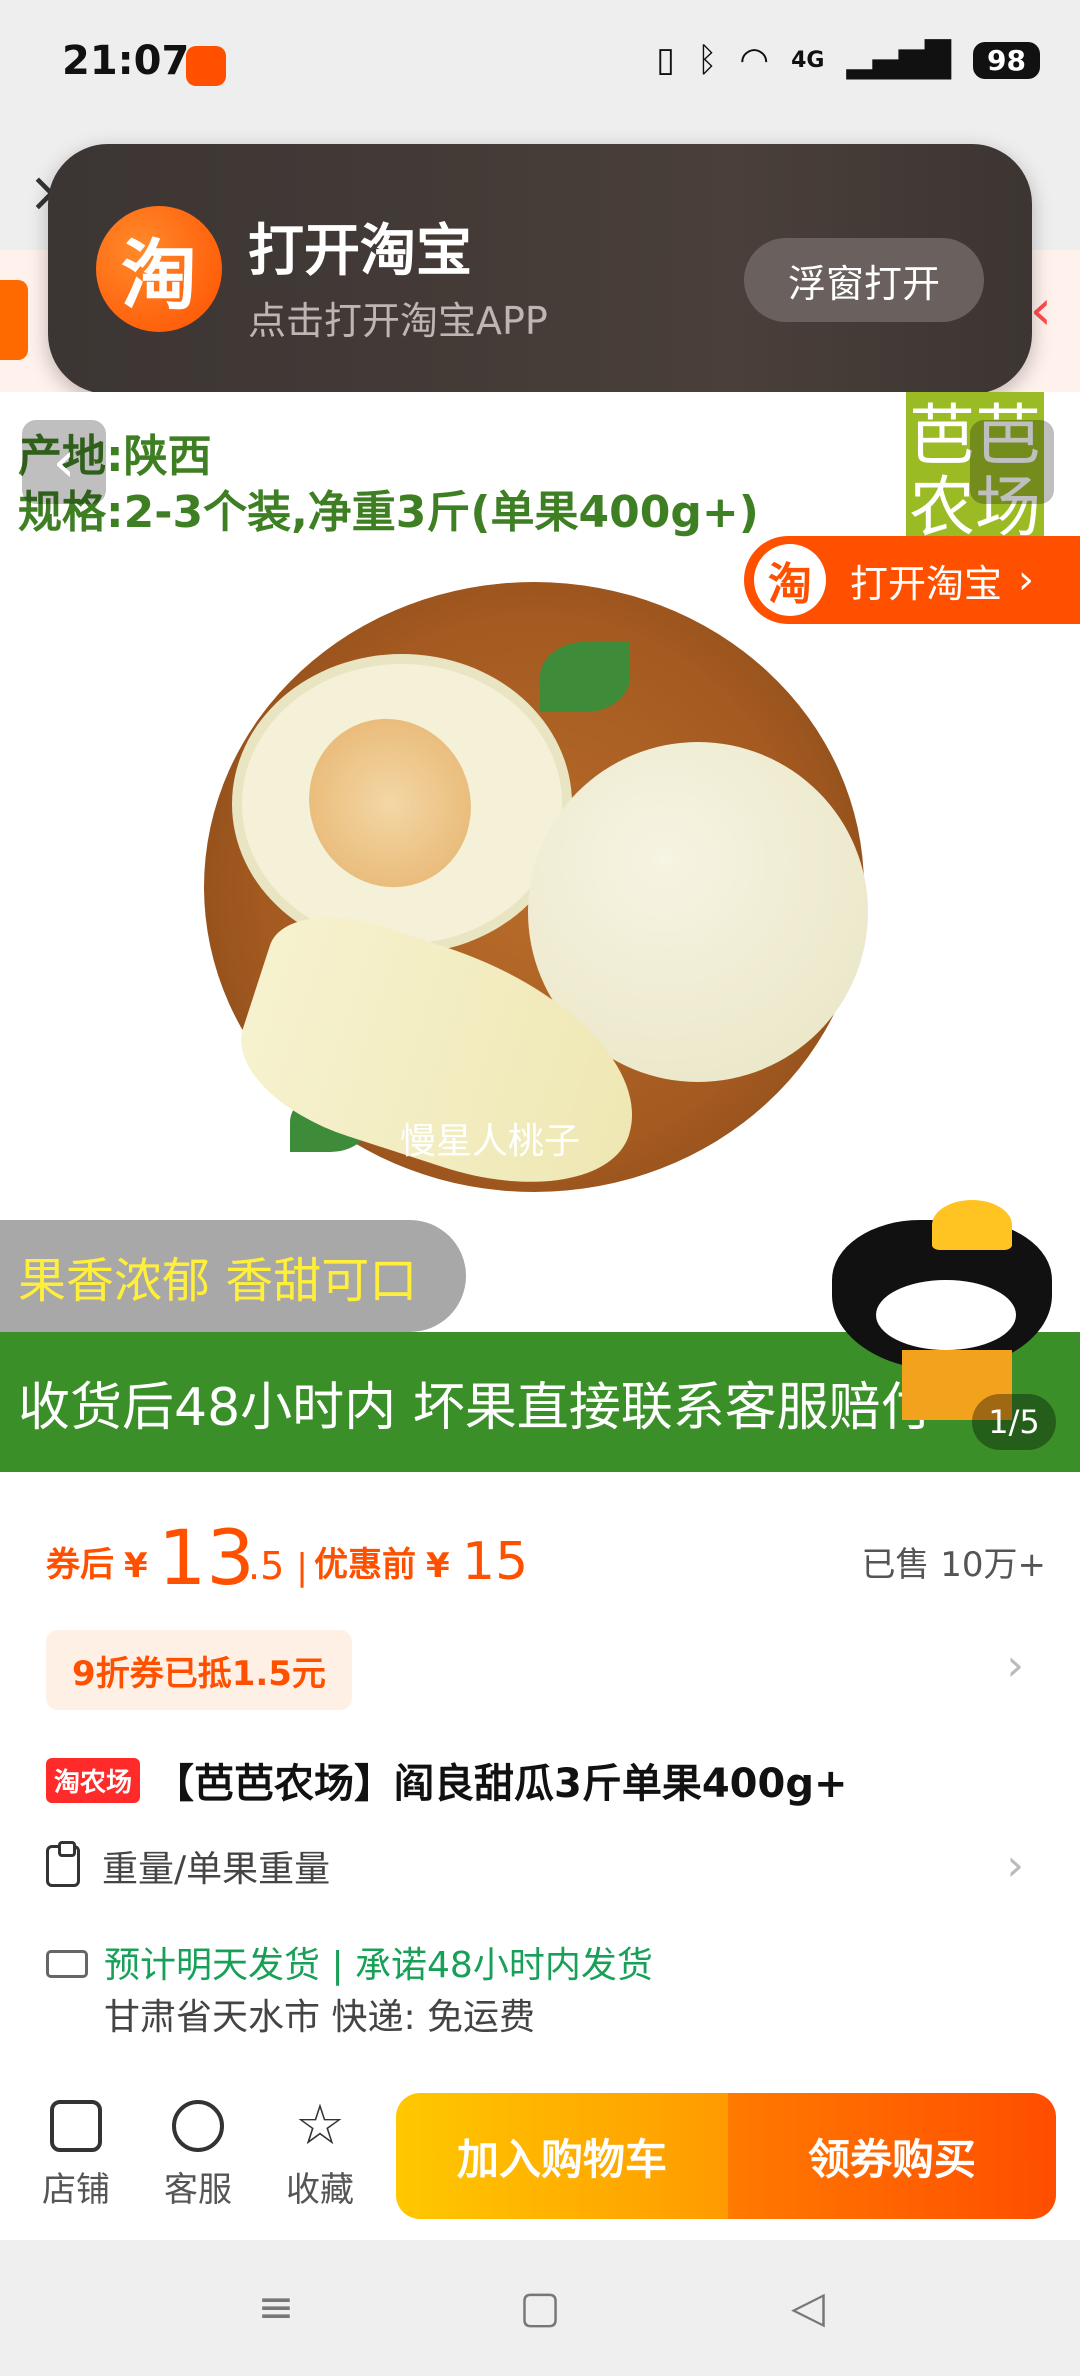 This screenshot has height=2376, width=1080. I want to click on favorite-button: ☆ 收藏, so click(320, 2156).